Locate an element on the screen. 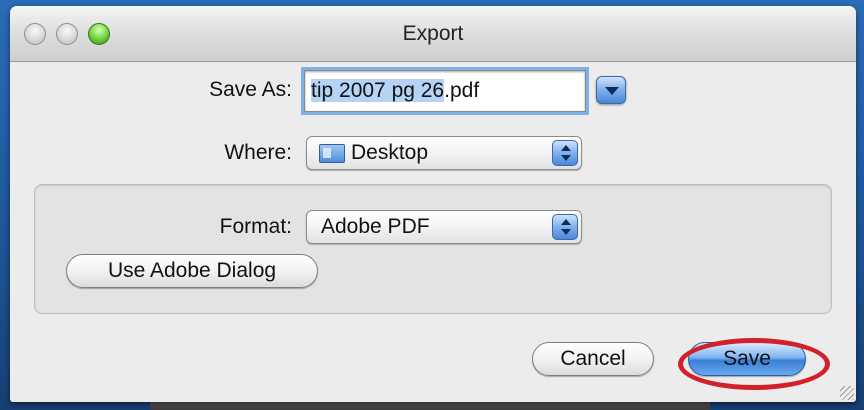  filename-extension-text: .pdf is located at coordinates (462, 90).